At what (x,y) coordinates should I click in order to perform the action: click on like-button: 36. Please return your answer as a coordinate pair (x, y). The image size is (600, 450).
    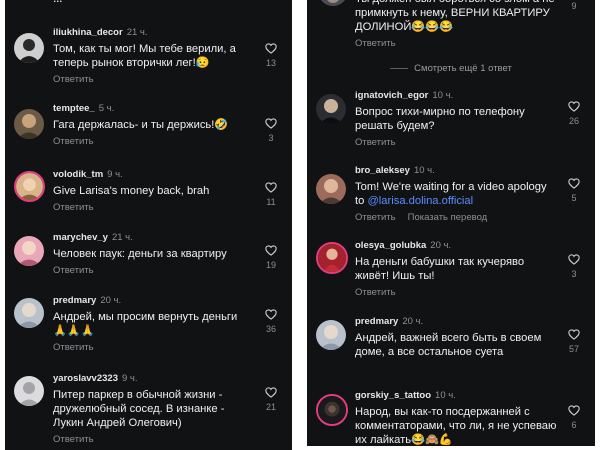
    Looking at the image, I should click on (271, 321).